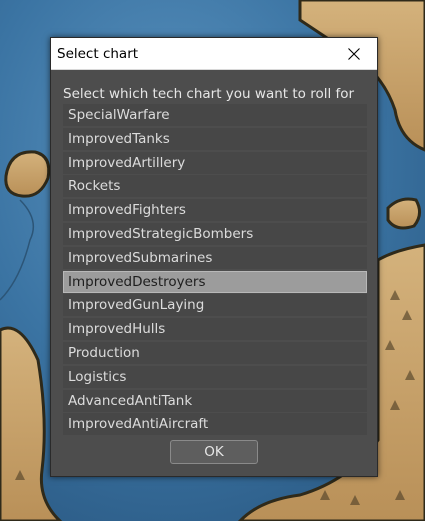  I want to click on chart-list-item: AdvancedAntiTank, so click(215, 400).